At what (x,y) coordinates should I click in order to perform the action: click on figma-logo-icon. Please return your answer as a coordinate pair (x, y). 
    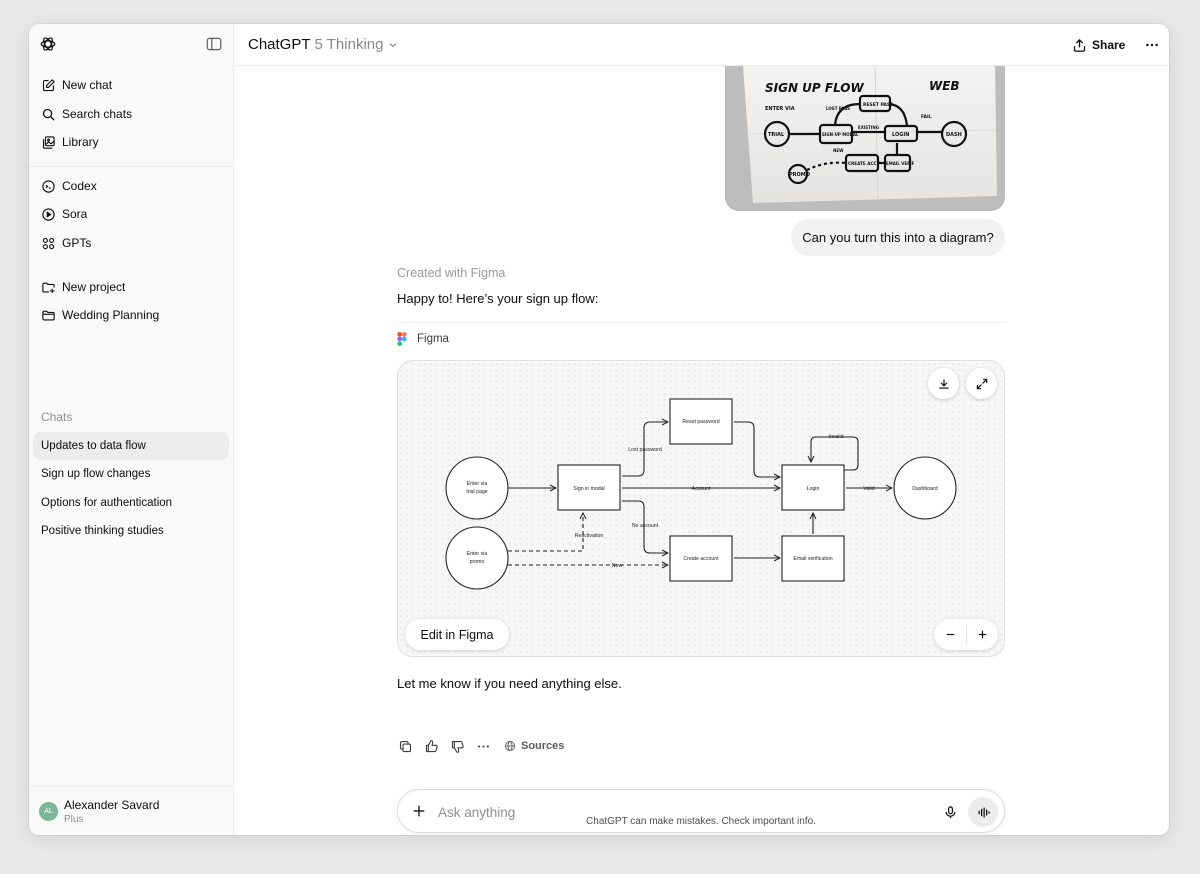
    Looking at the image, I should click on (402, 339).